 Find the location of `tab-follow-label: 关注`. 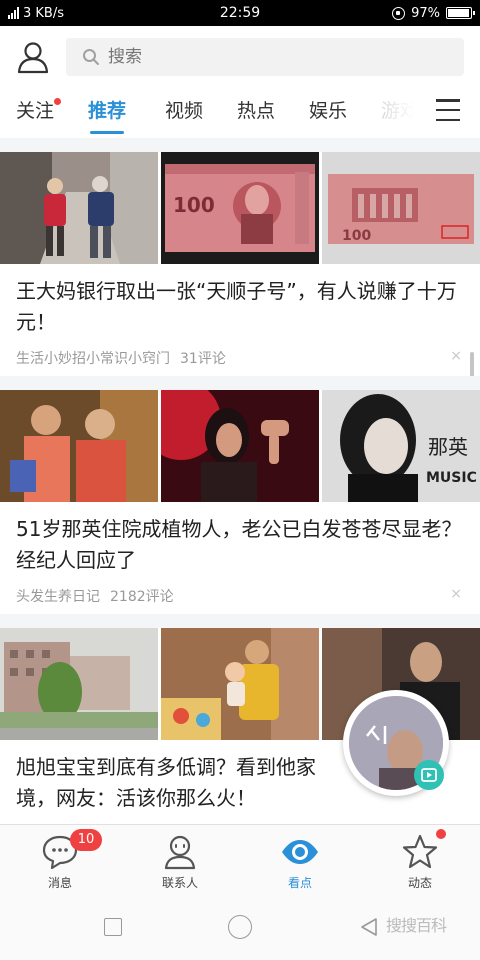

tab-follow-label: 关注 is located at coordinates (35, 111).